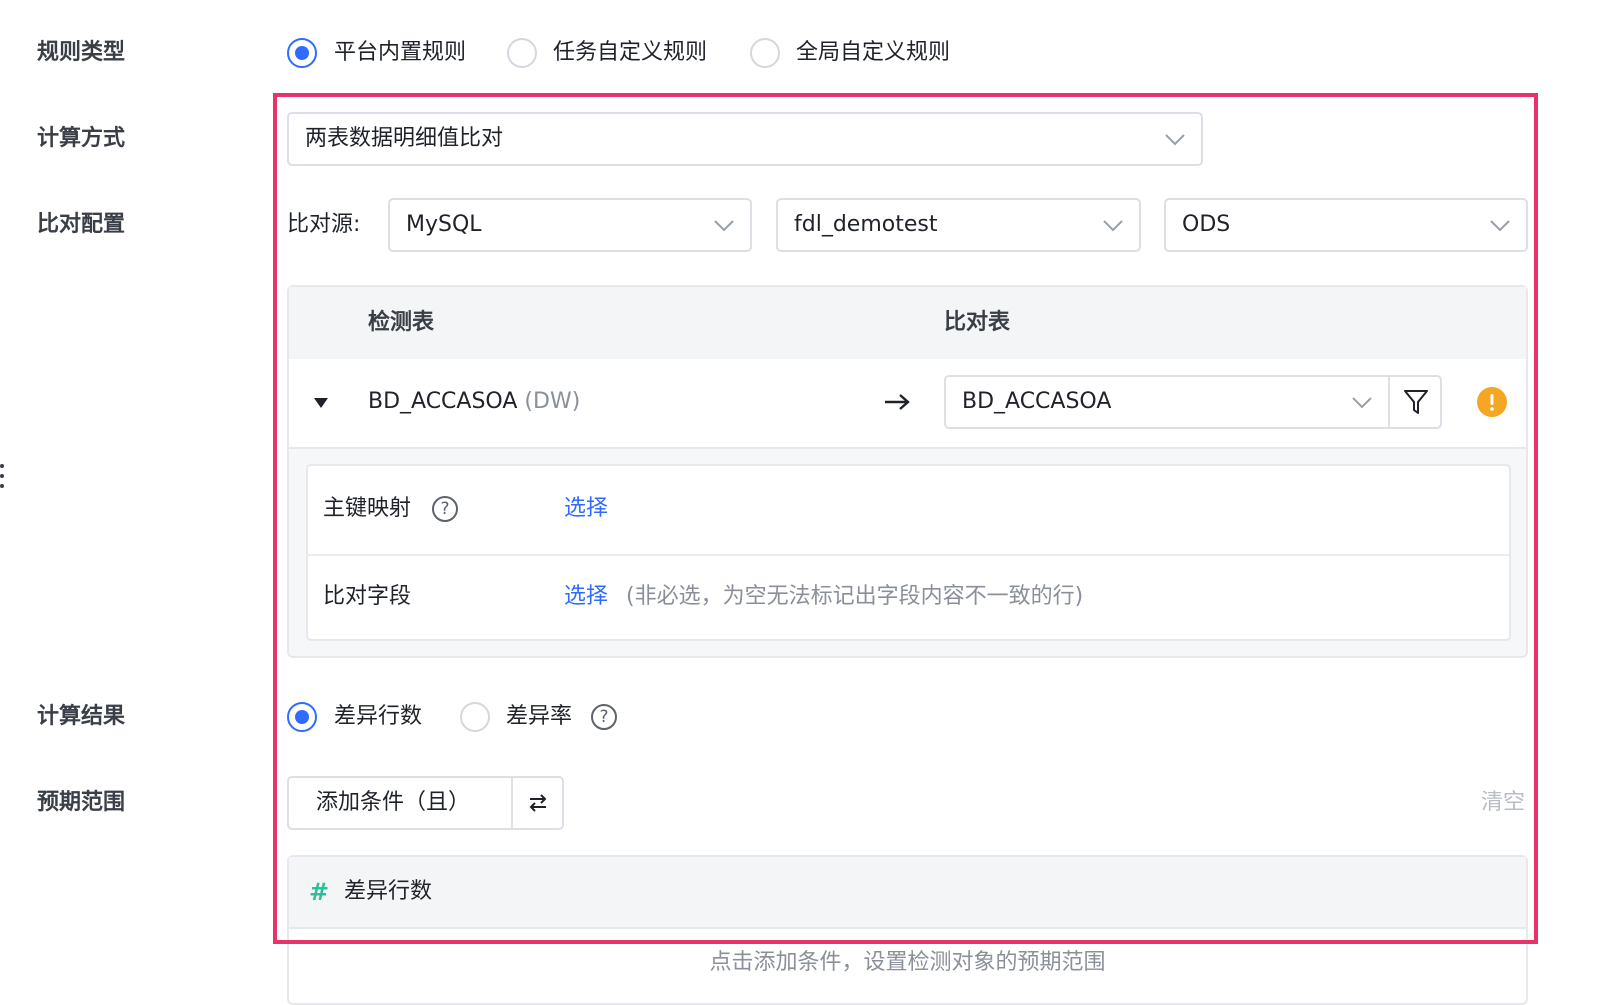 The width and height of the screenshot is (1601, 1005). I want to click on radio-diff-rate-label: 差异率, so click(539, 717).